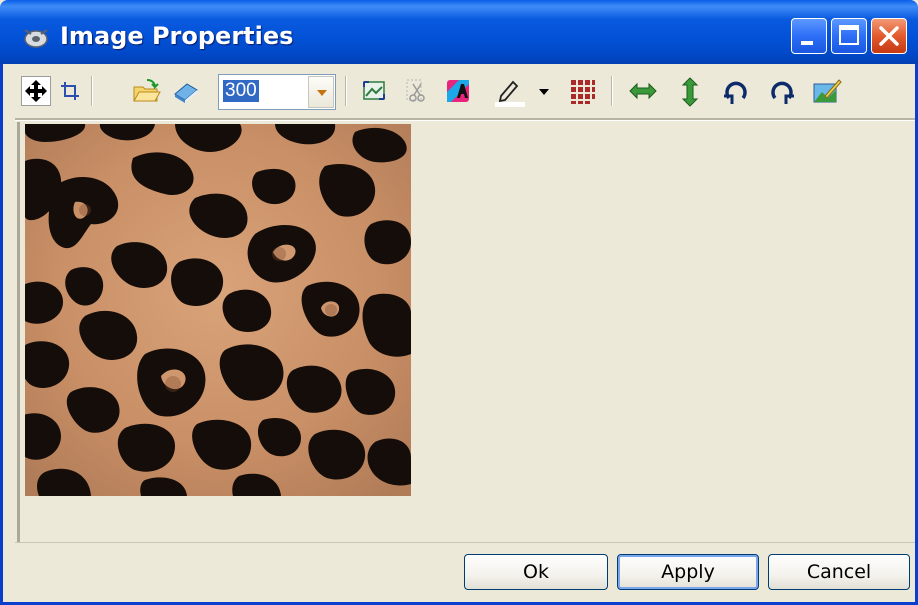 The image size is (918, 605). Describe the element at coordinates (261, 92) in the screenshot. I see `zoom-input: 300` at that location.